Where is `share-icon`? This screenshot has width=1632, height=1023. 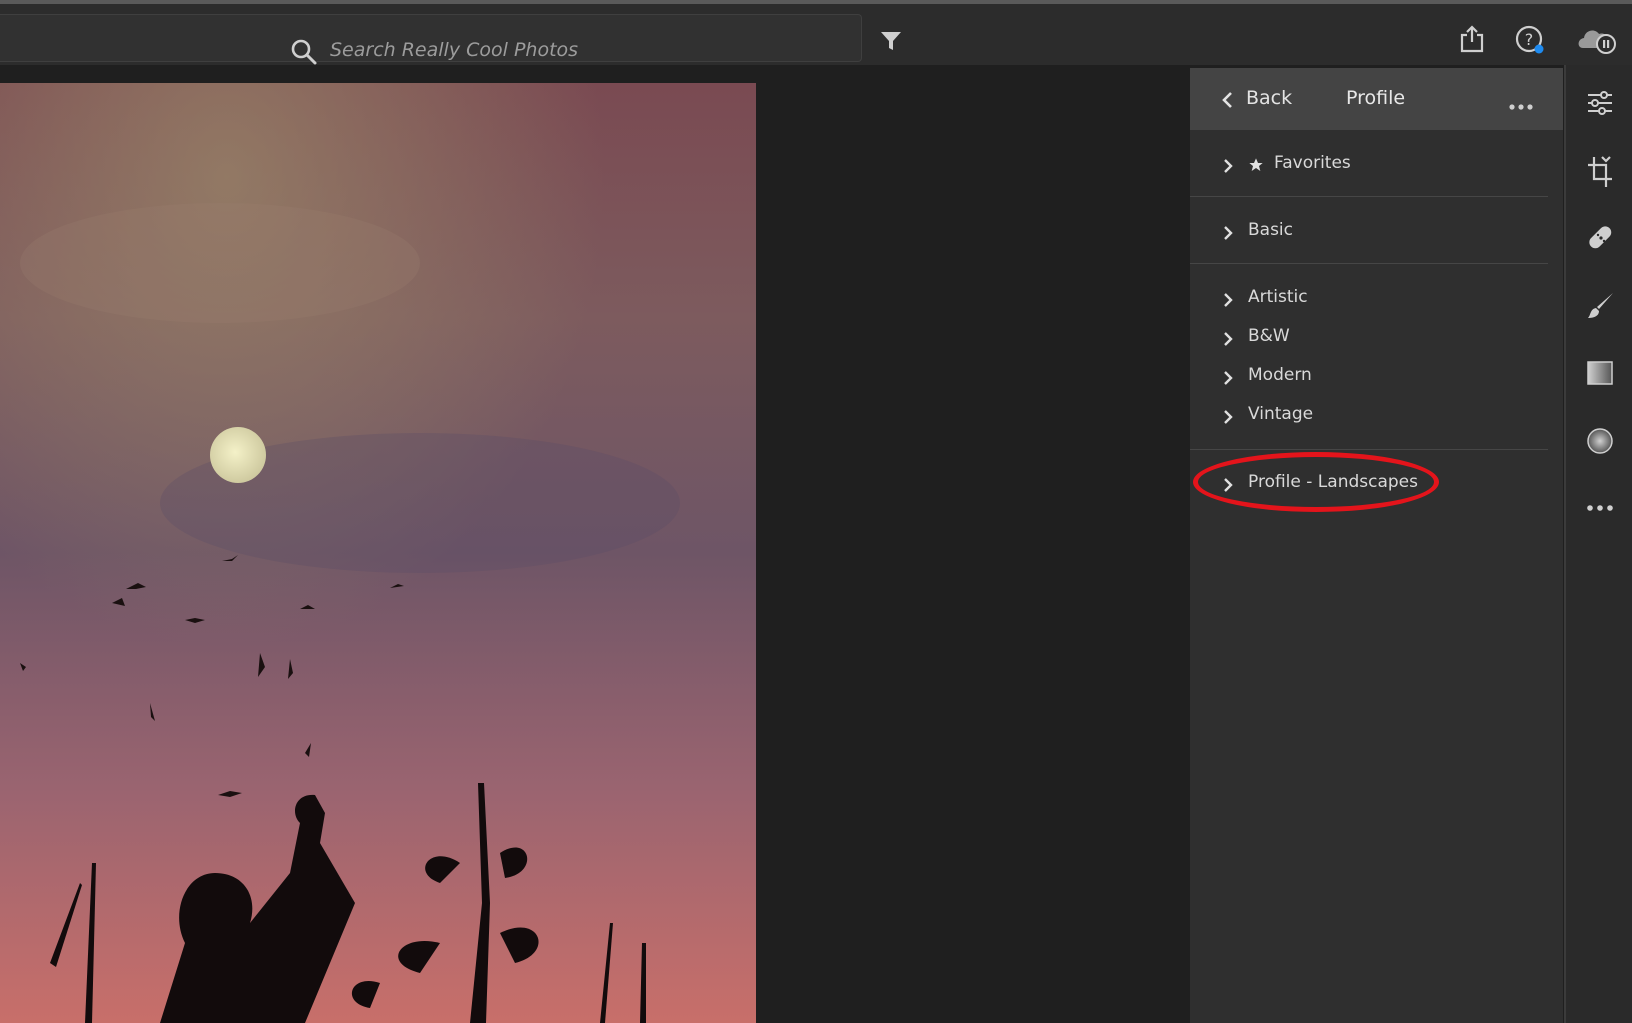
share-icon is located at coordinates (1472, 41).